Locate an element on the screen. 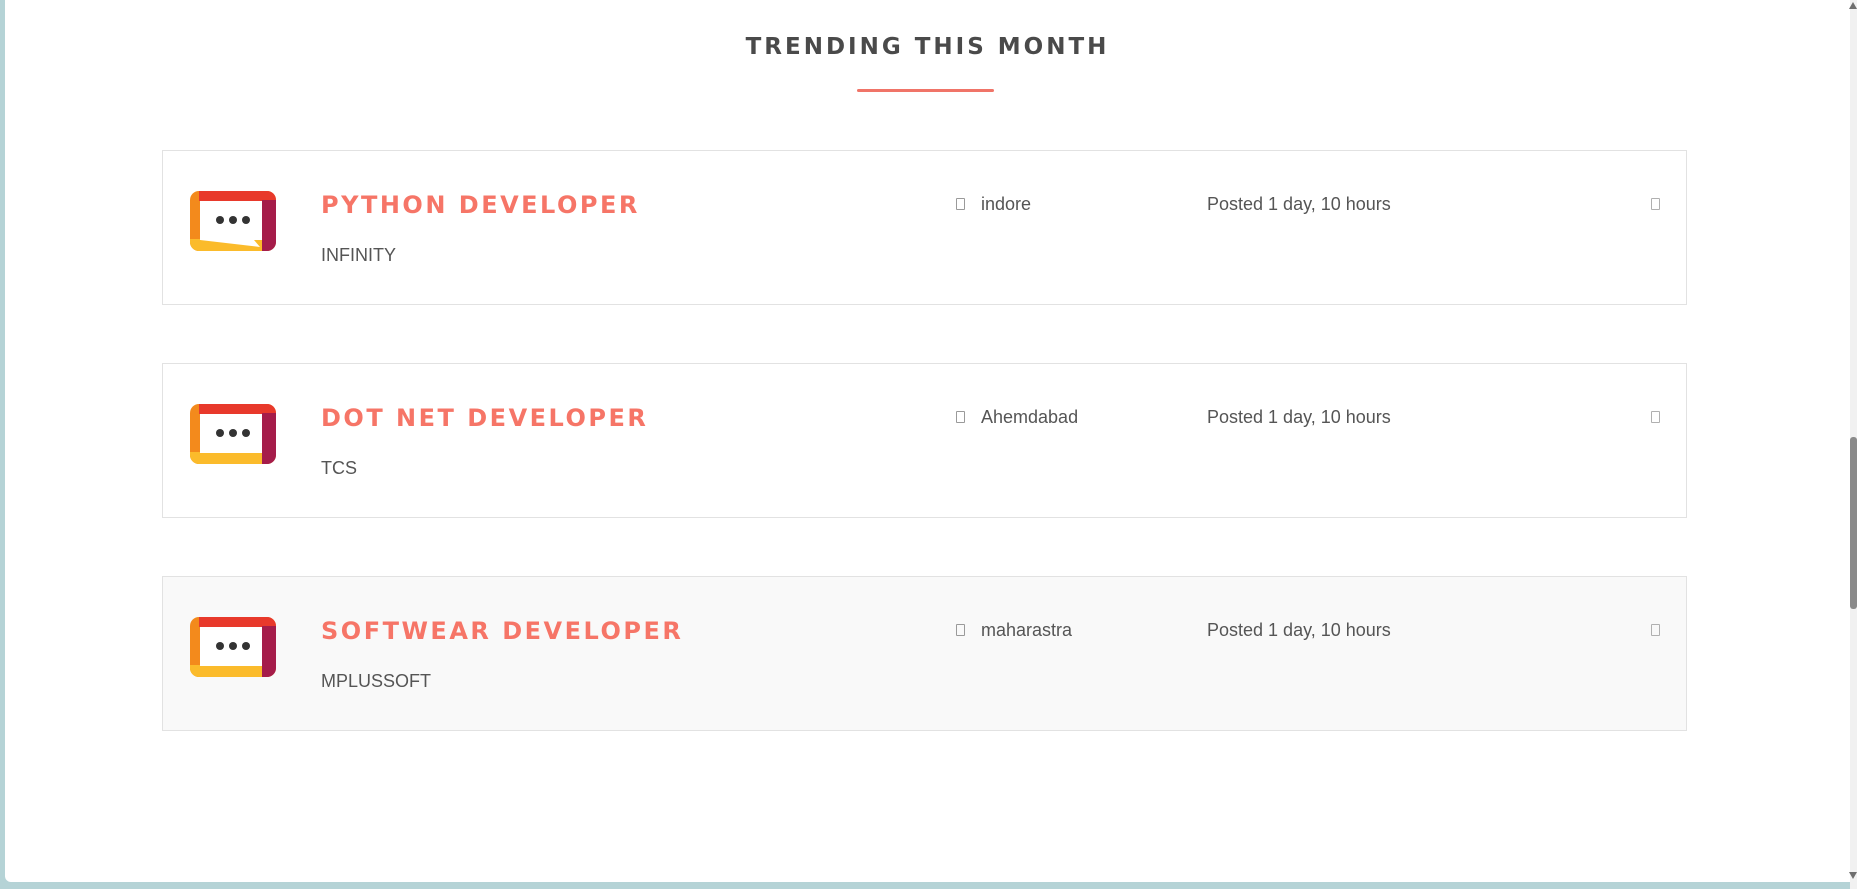 This screenshot has height=889, width=1857. company-name: TCS is located at coordinates (339, 468).